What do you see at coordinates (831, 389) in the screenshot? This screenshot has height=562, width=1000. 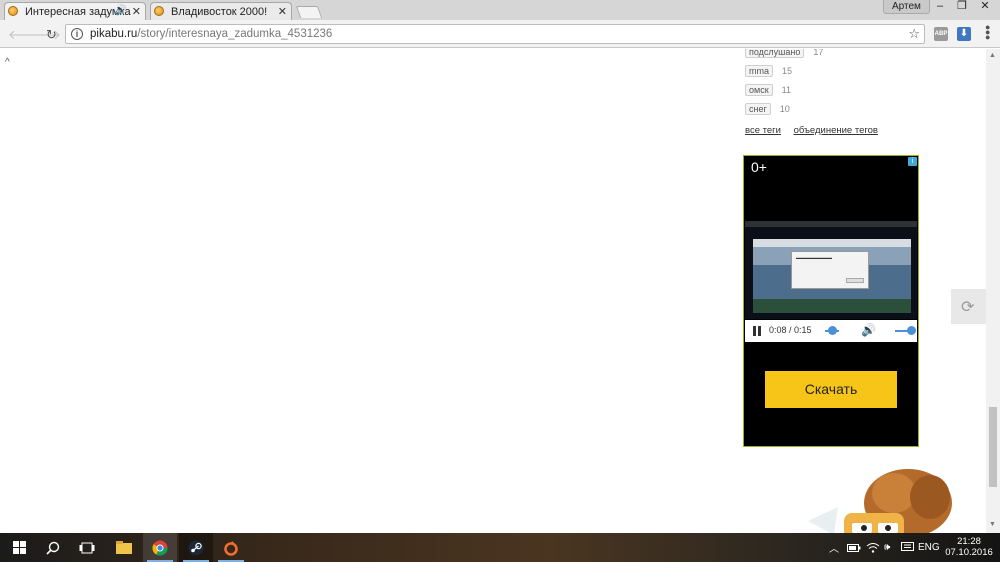 I see `download-button: Скачать` at bounding box center [831, 389].